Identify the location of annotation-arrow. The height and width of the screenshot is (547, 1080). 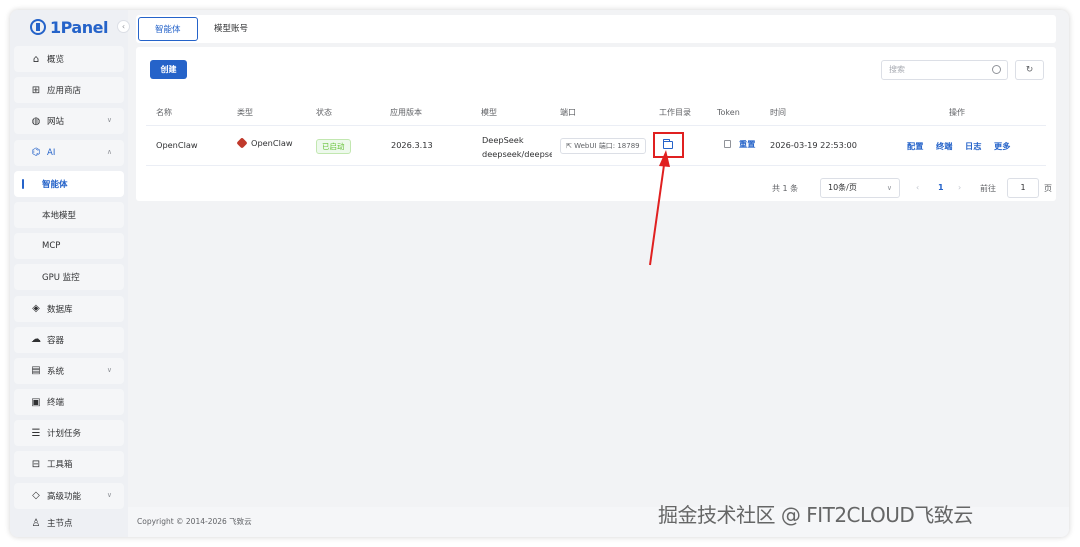
(659, 208).